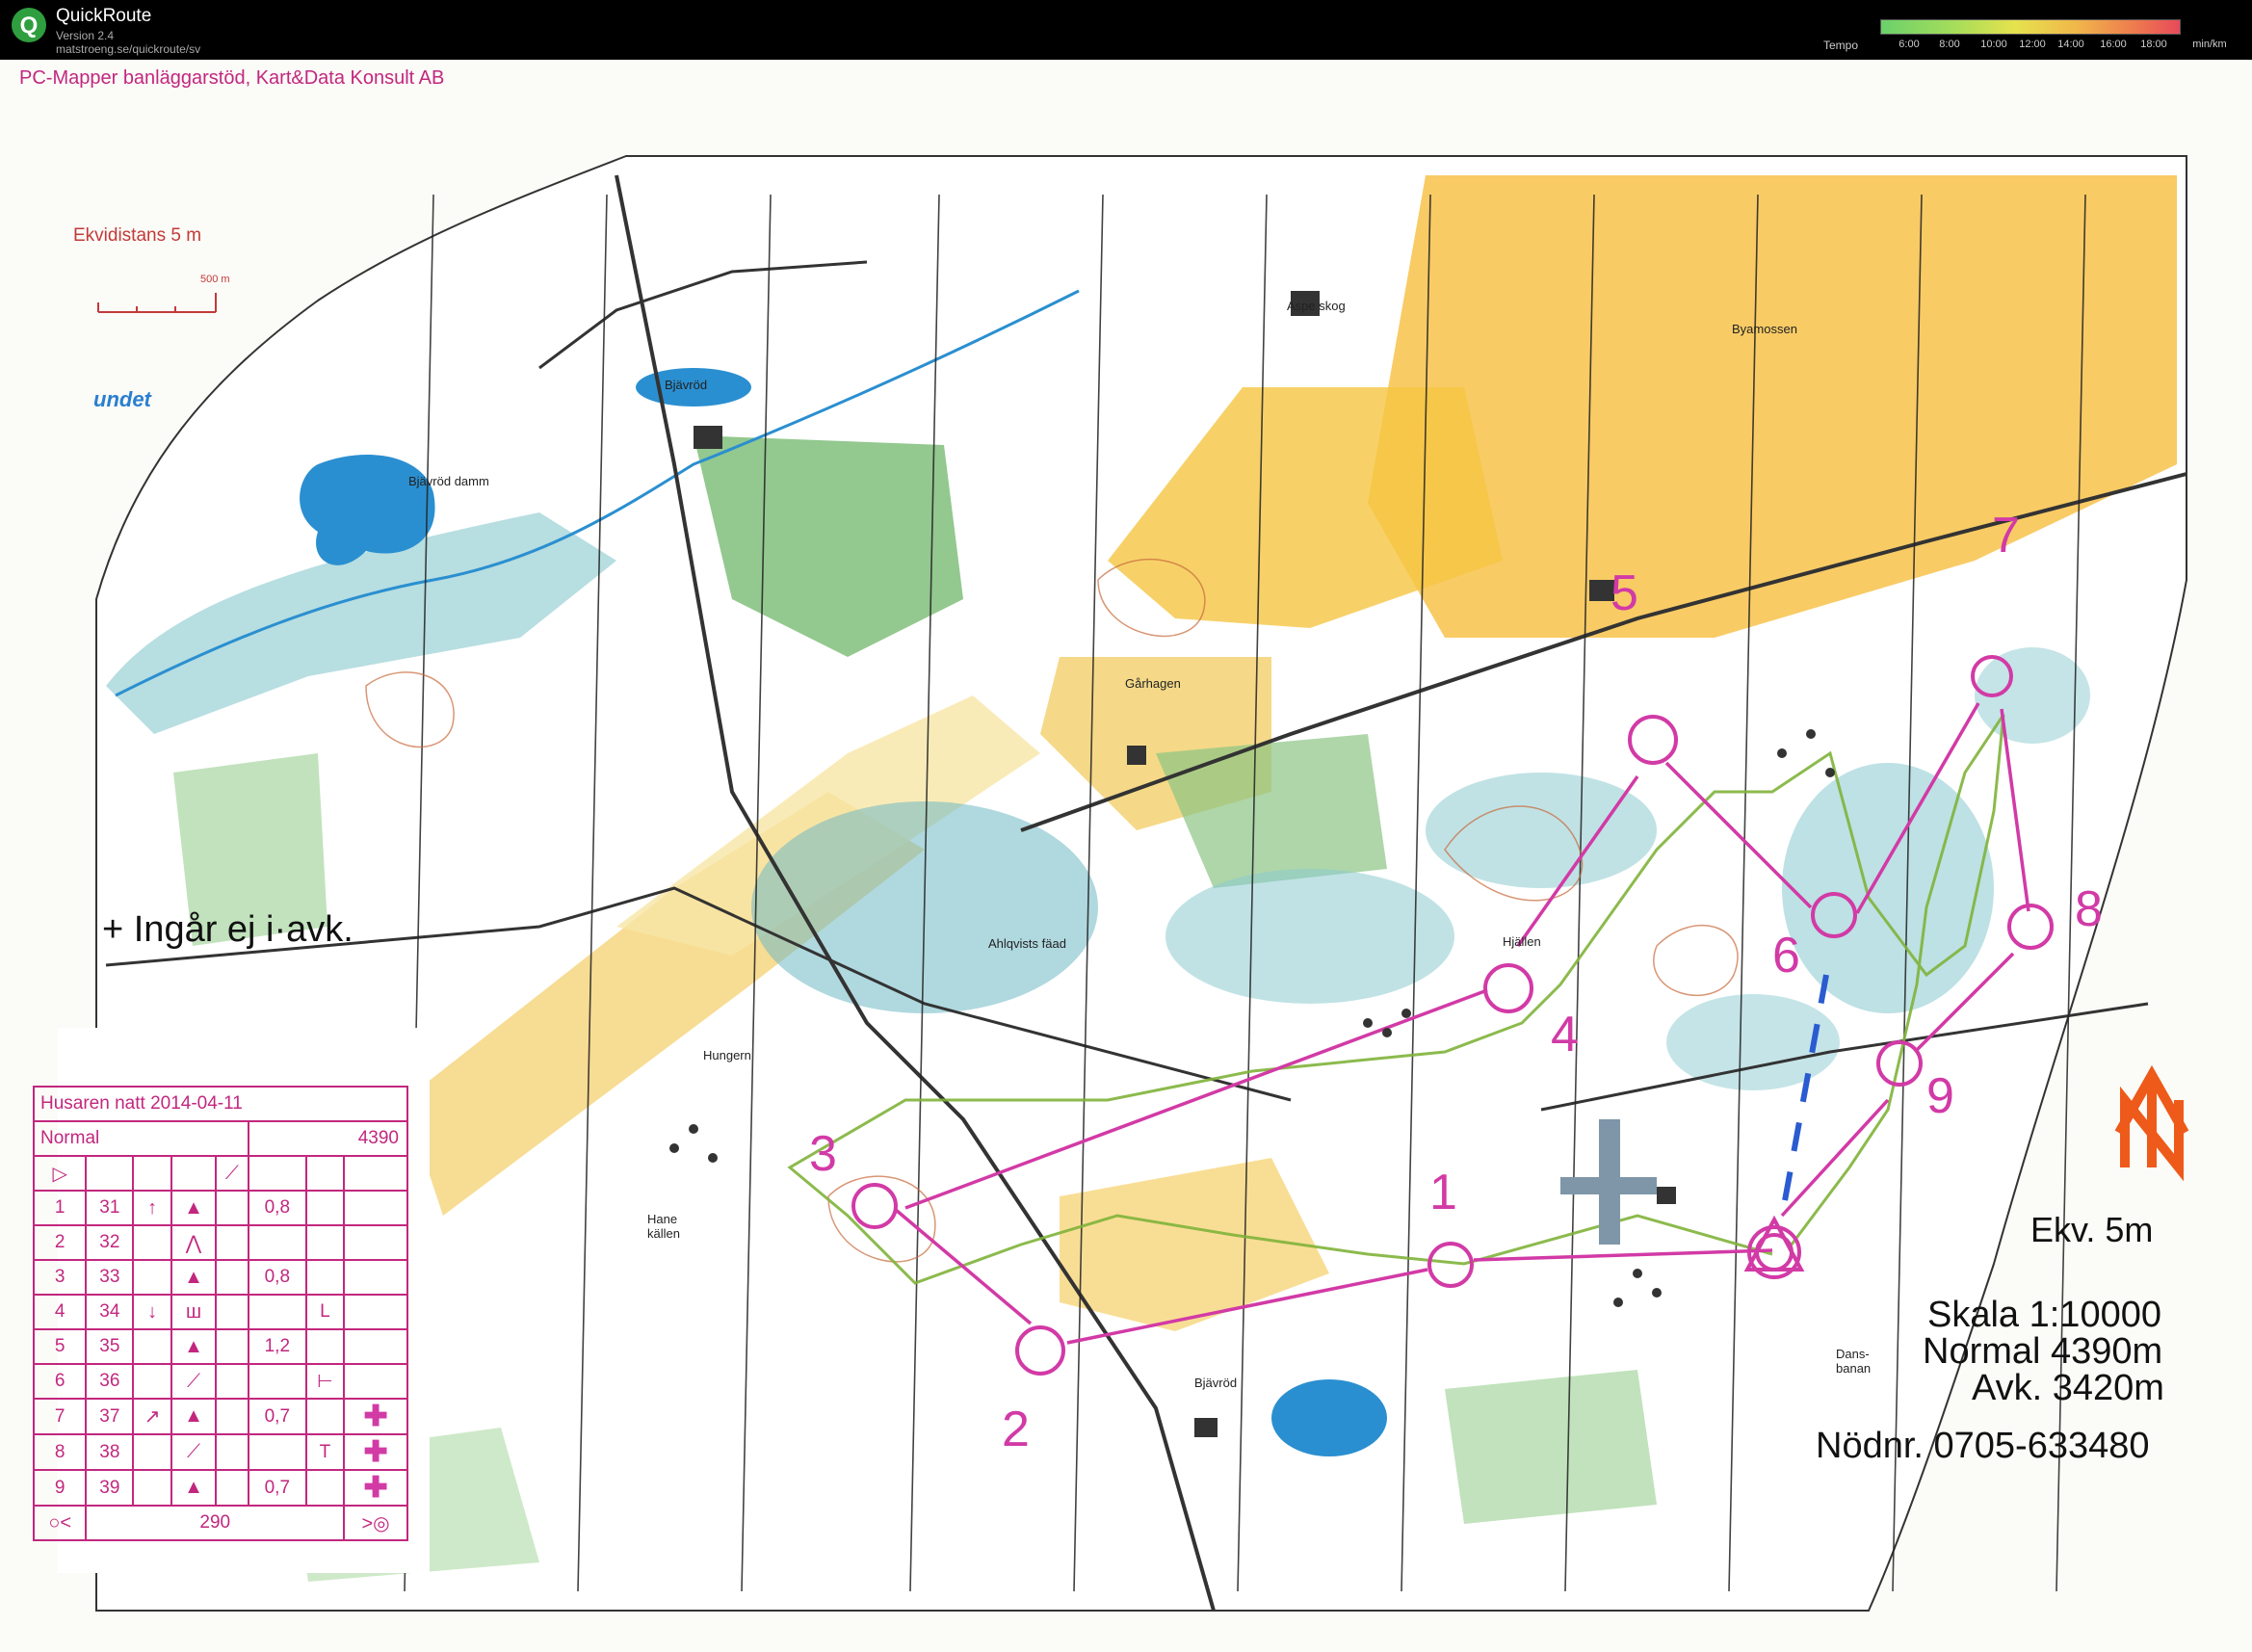 The image size is (2252, 1652). I want to click on app-version: Version 2.4, so click(85, 35).